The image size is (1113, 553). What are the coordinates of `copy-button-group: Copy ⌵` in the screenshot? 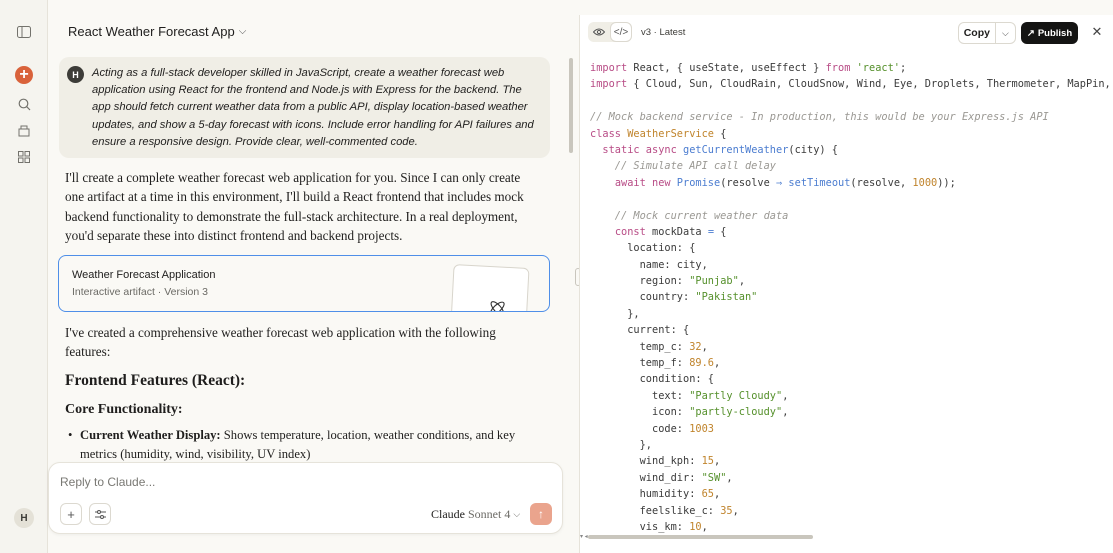 It's located at (987, 33).